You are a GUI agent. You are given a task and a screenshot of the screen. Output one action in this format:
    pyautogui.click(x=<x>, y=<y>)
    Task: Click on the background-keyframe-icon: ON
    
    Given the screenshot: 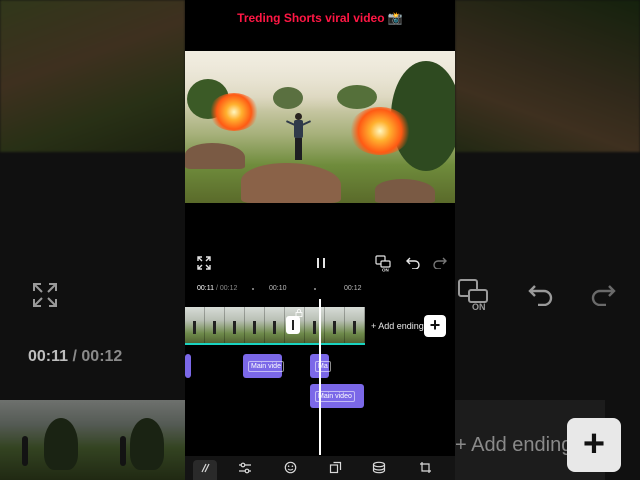 What is the action you would take?
    pyautogui.click(x=475, y=297)
    